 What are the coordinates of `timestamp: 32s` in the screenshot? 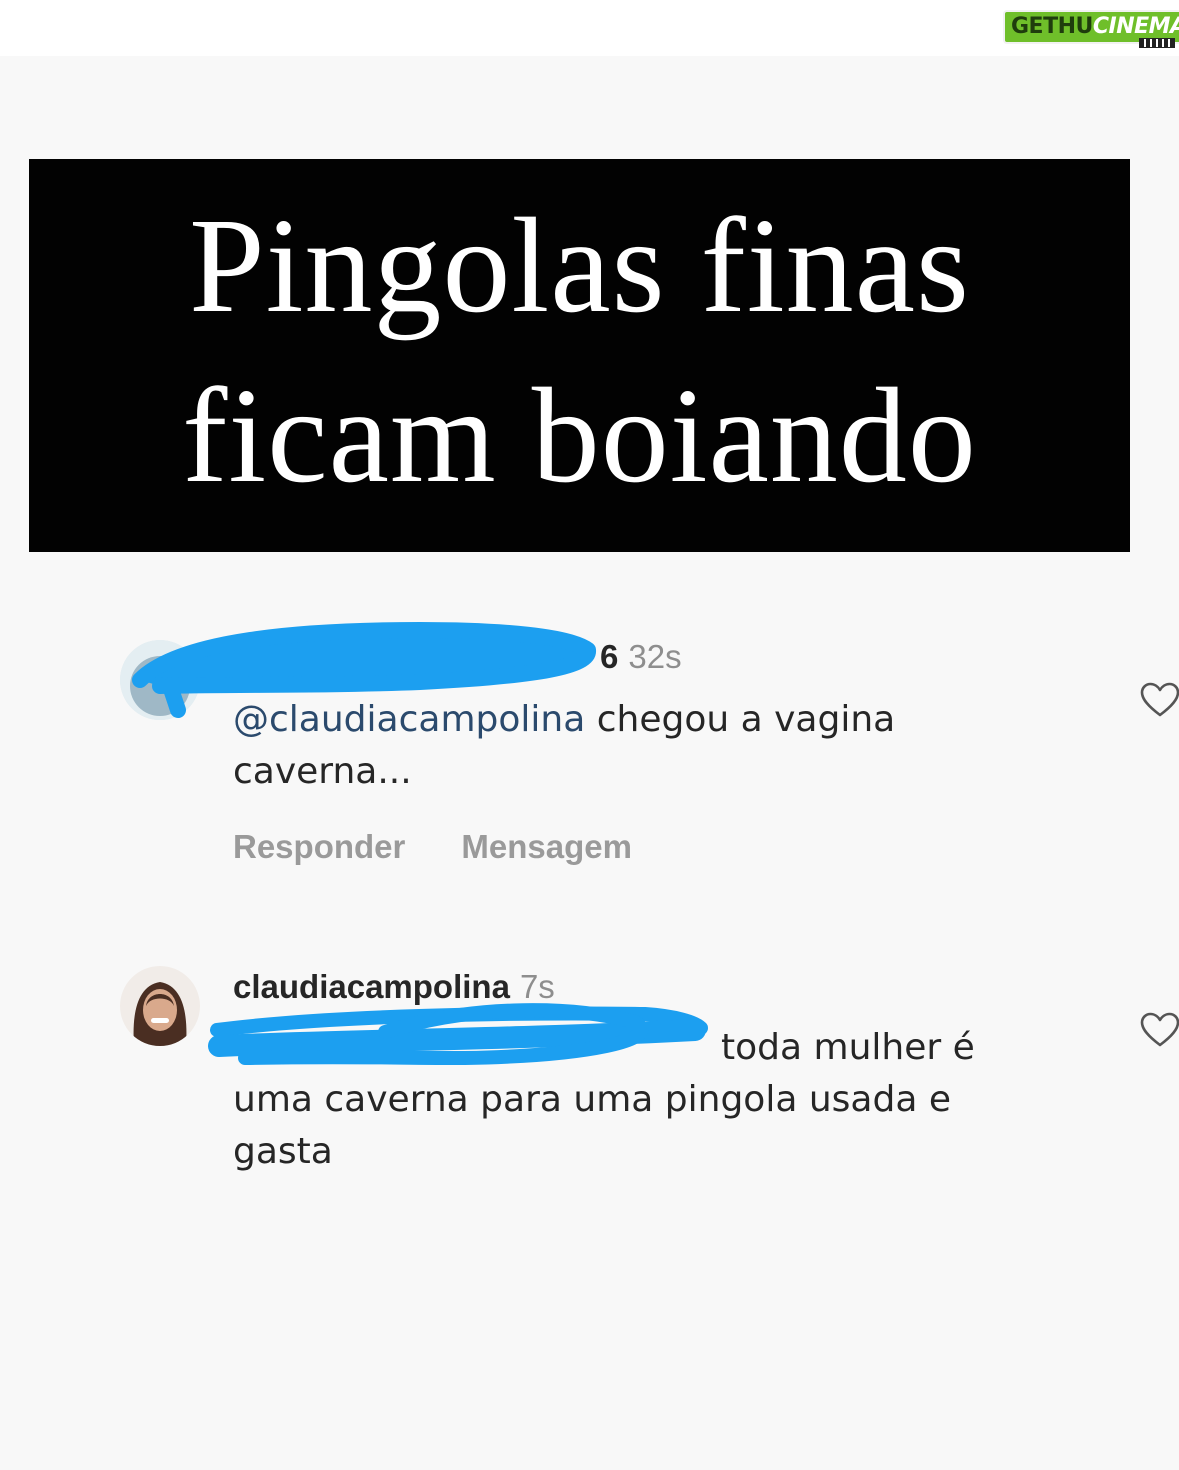 It's located at (655, 656).